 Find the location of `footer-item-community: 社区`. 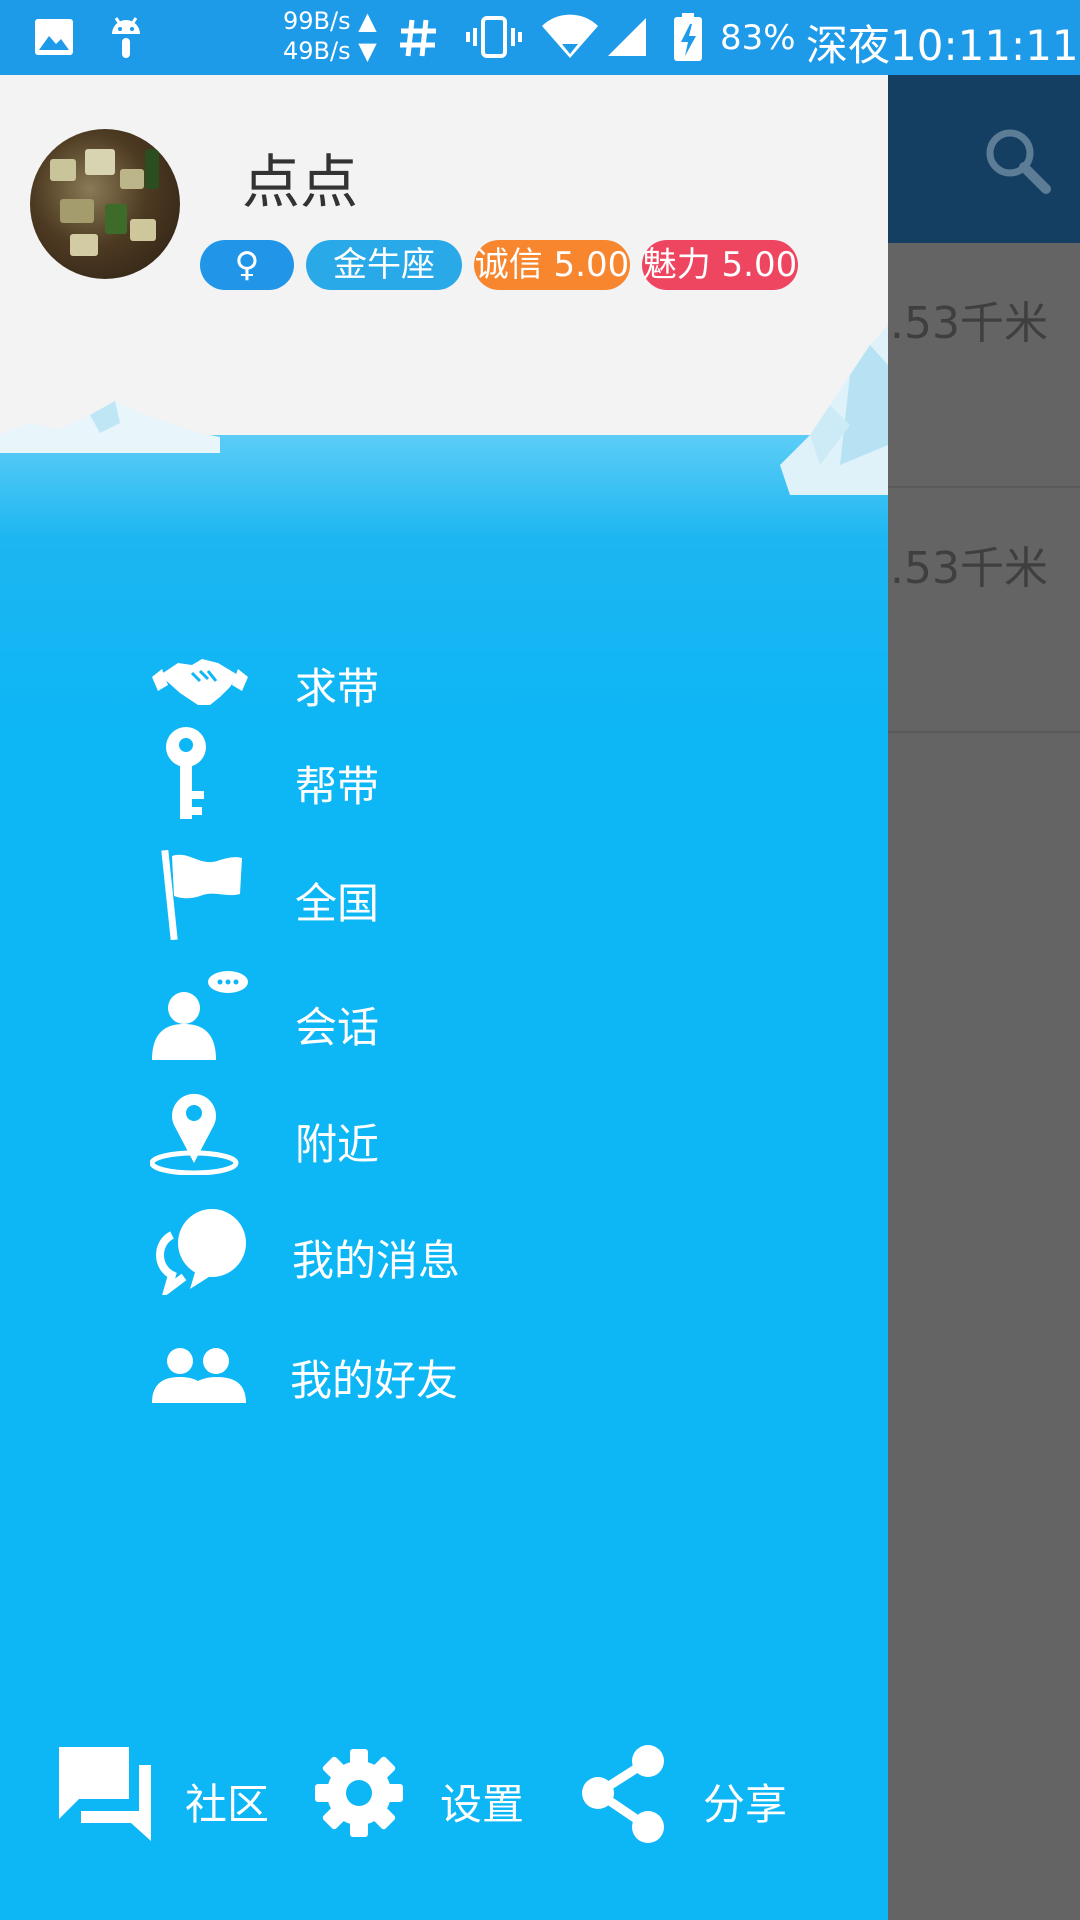

footer-item-community: 社区 is located at coordinates (165, 1793).